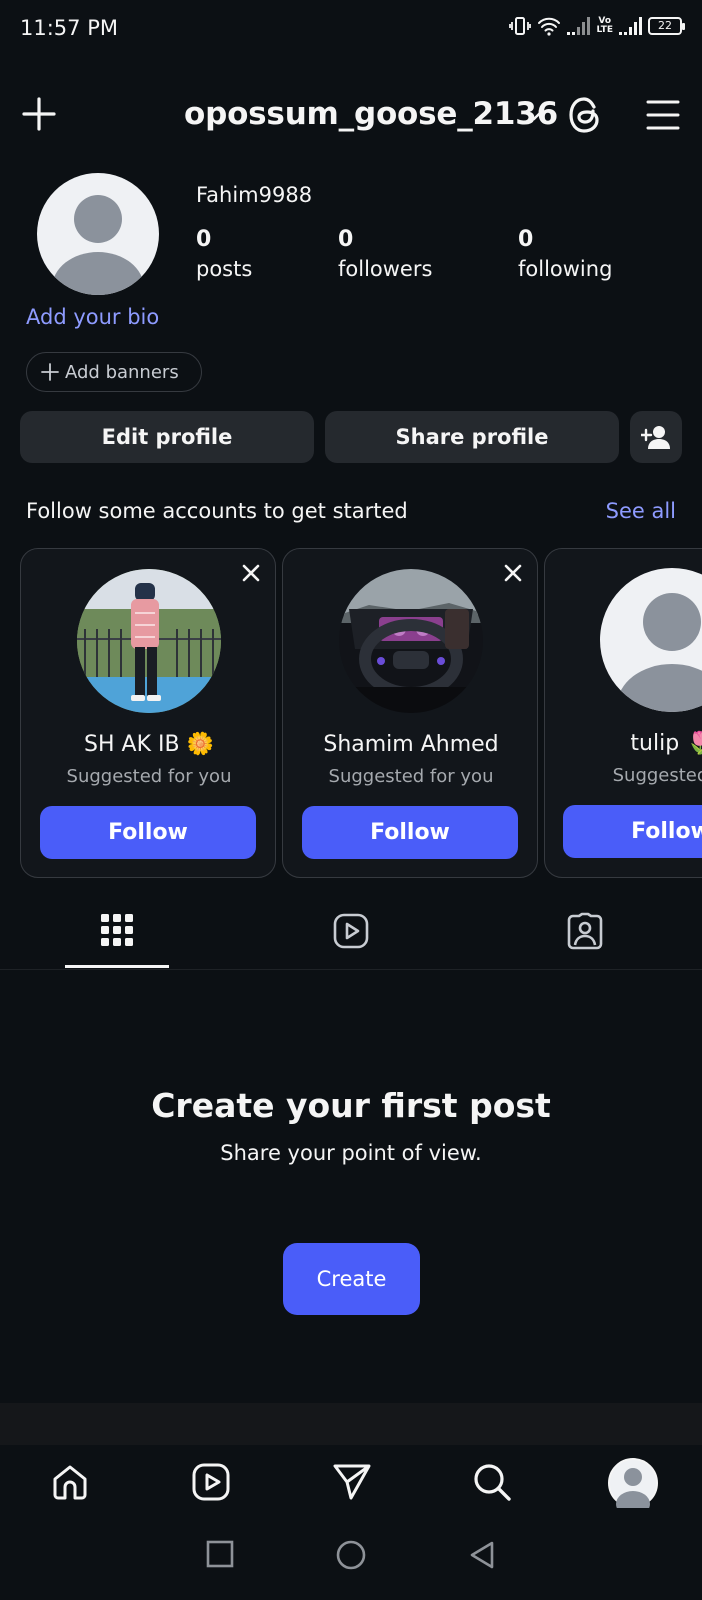 Image resolution: width=702 pixels, height=1600 pixels. I want to click on suggestion-card: Shamim Ahmed Suggested for you Follow, so click(410, 713).